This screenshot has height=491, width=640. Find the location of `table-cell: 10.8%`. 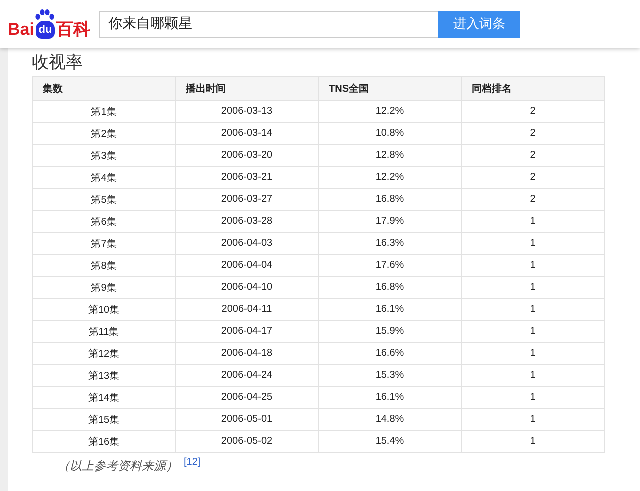

table-cell: 10.8% is located at coordinates (390, 133).